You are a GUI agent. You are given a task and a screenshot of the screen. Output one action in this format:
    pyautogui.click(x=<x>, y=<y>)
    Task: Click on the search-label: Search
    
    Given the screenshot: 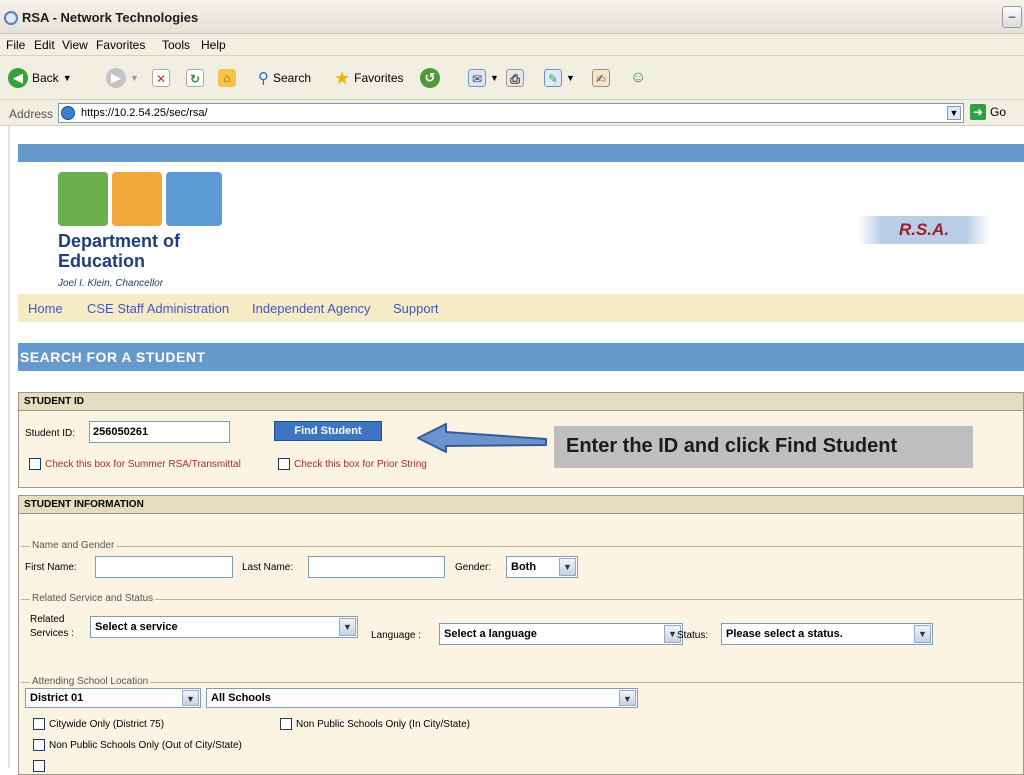 What is the action you would take?
    pyautogui.click(x=292, y=78)
    